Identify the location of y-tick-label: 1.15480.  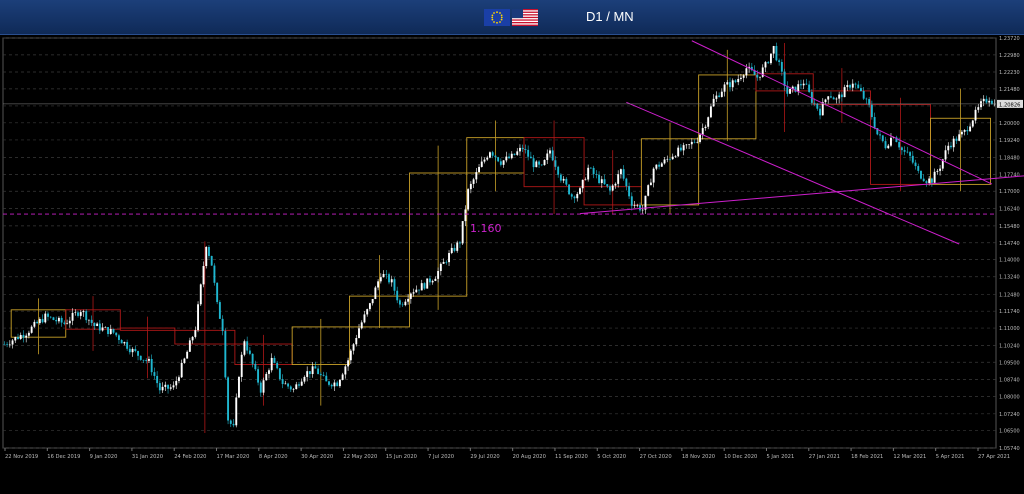
(1009, 227).